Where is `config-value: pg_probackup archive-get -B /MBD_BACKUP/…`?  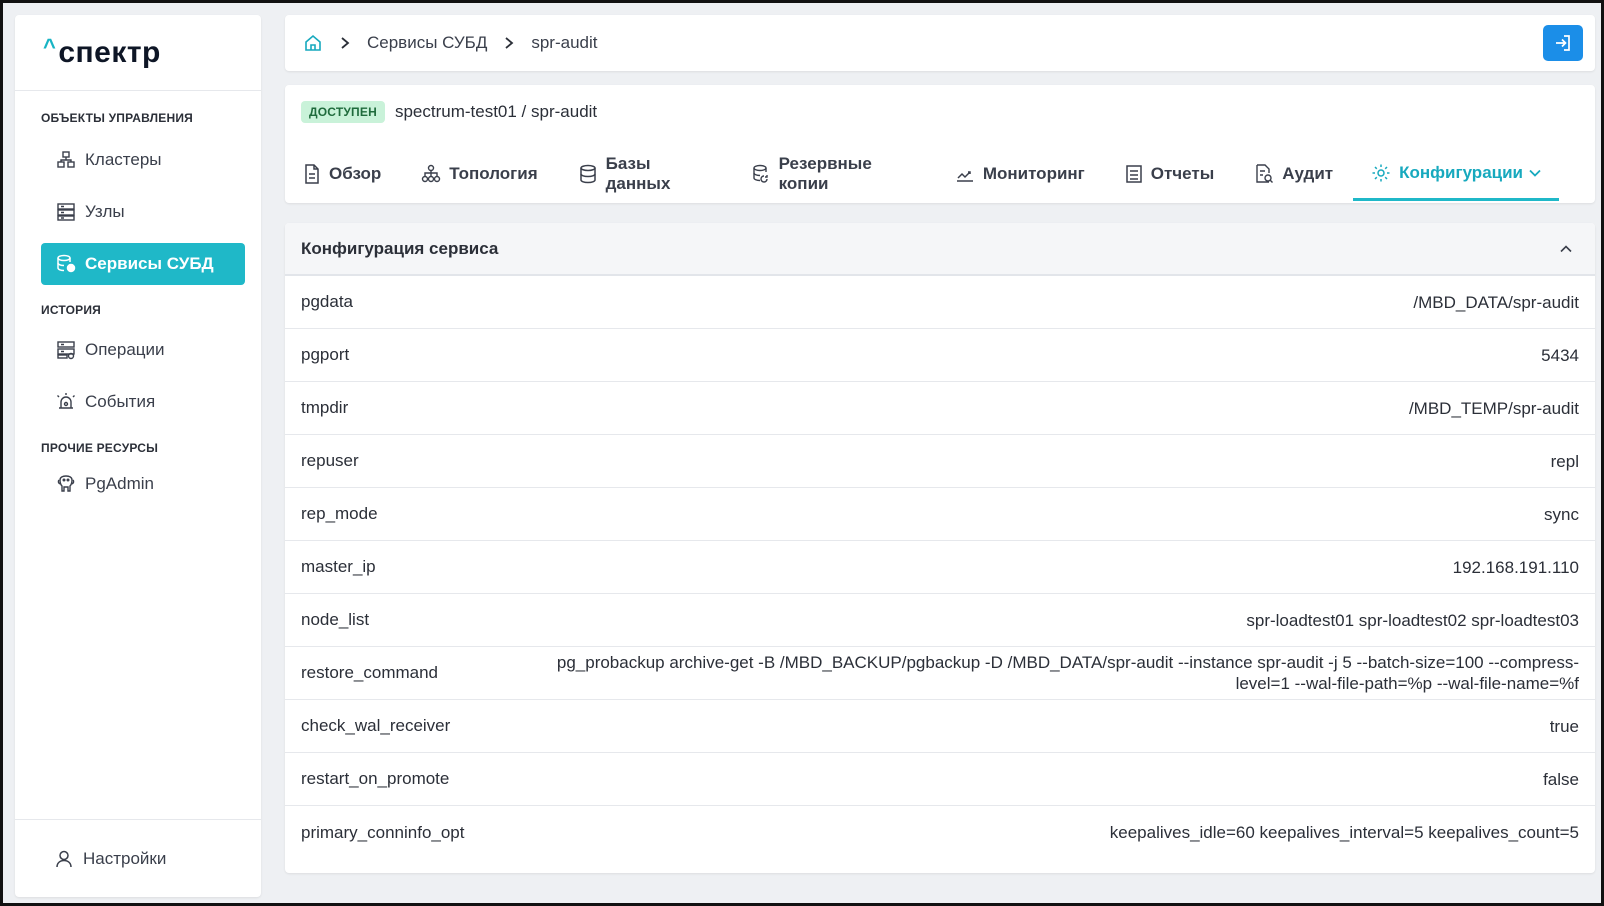 config-value: pg_probackup archive-get -B /MBD_BACKUP/… is located at coordinates (1067, 673).